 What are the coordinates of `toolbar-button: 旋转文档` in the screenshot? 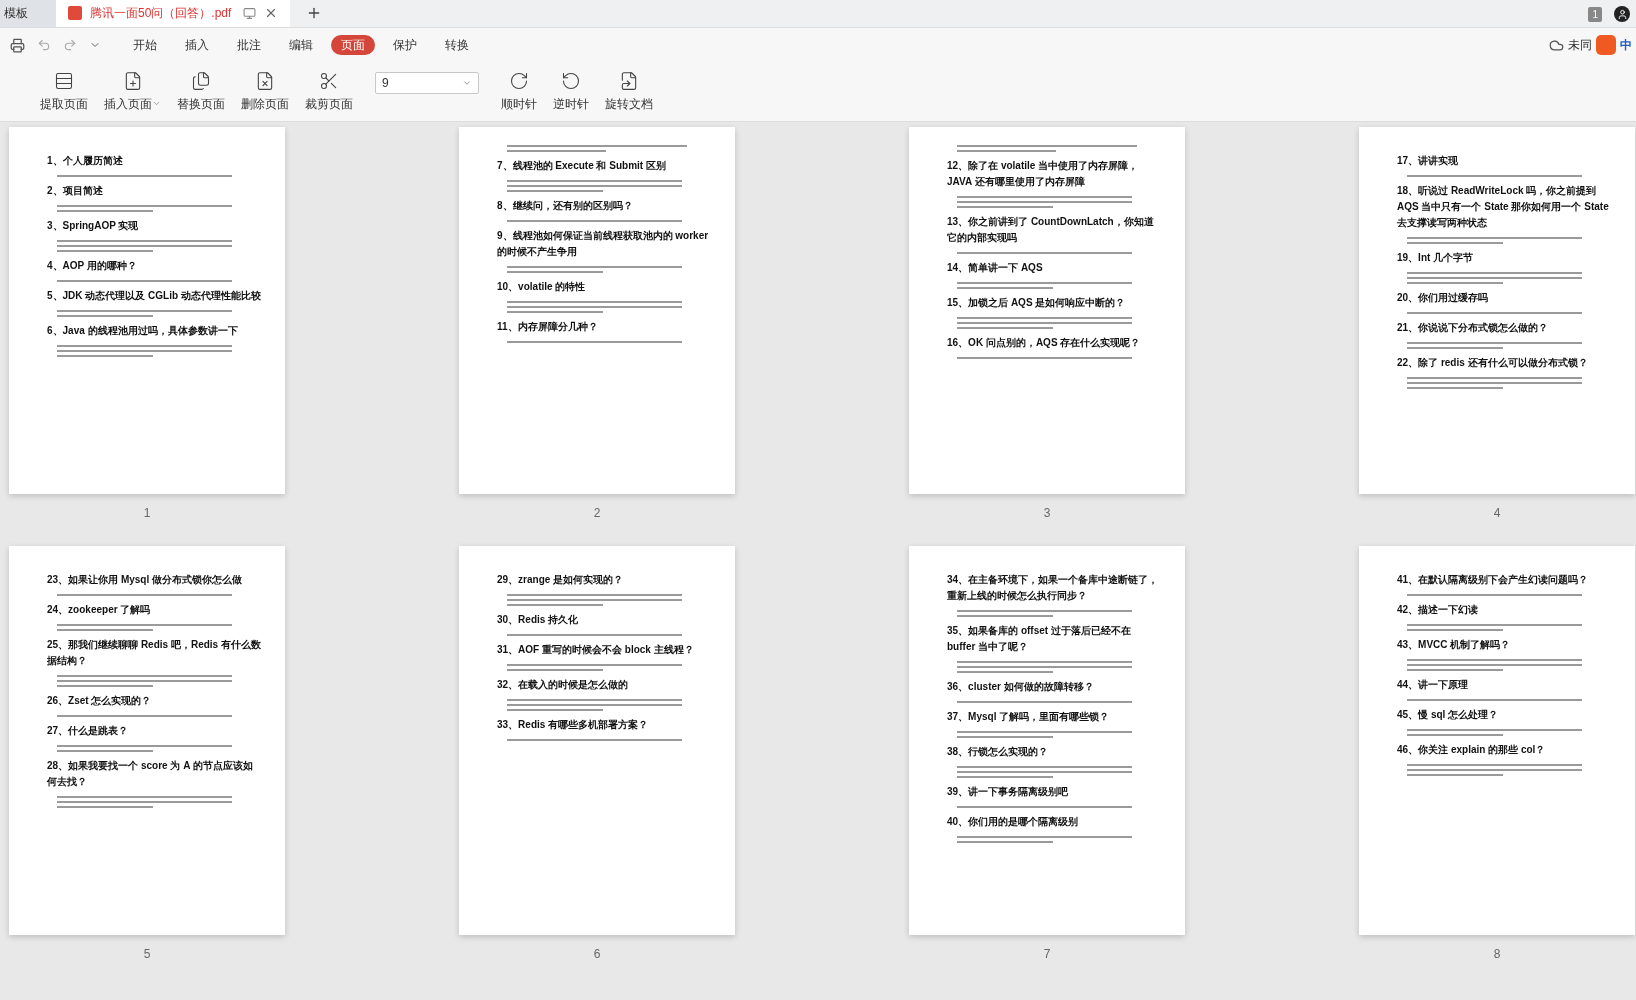 It's located at (629, 91).